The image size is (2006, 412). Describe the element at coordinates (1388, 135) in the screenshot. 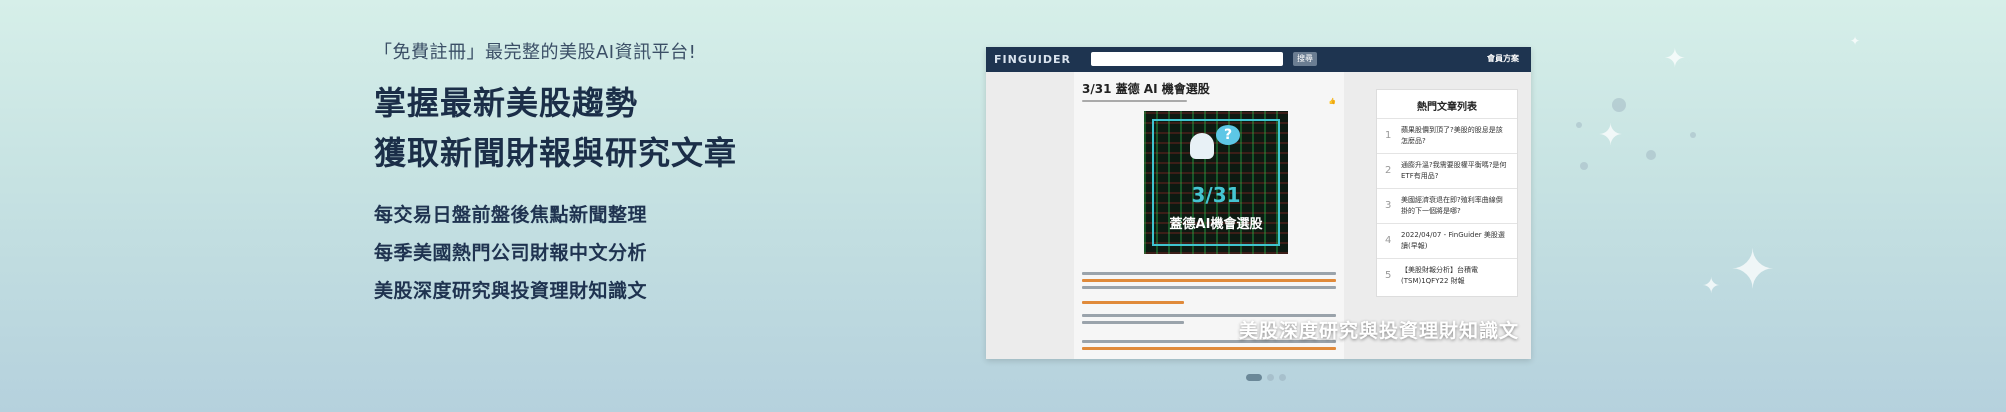

I see `list-item-number: 1` at that location.